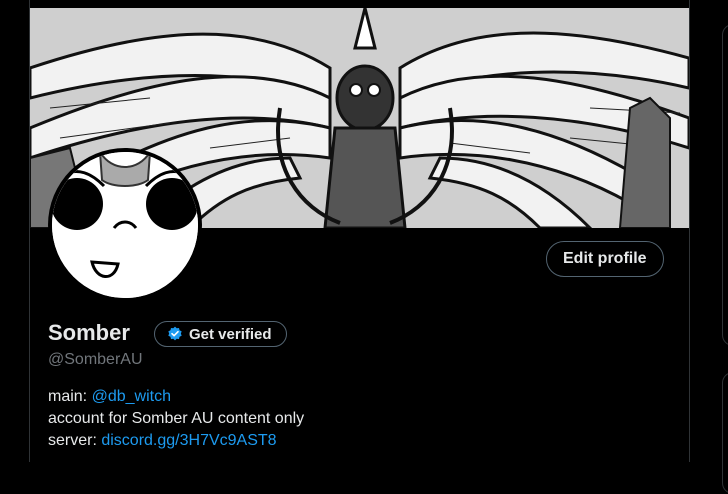 This screenshot has height=494, width=728. I want to click on profile-display-name: Somber, so click(89, 332).